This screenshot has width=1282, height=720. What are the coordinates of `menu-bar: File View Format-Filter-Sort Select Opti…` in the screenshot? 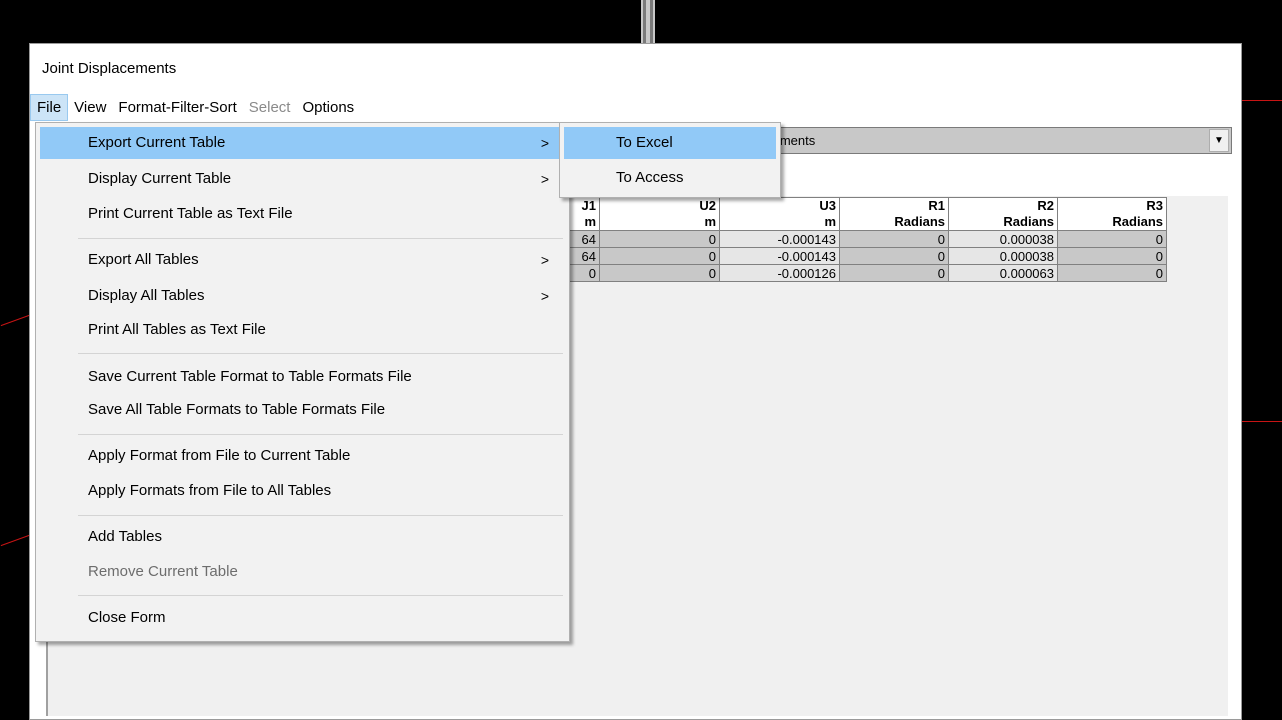 It's located at (635, 107).